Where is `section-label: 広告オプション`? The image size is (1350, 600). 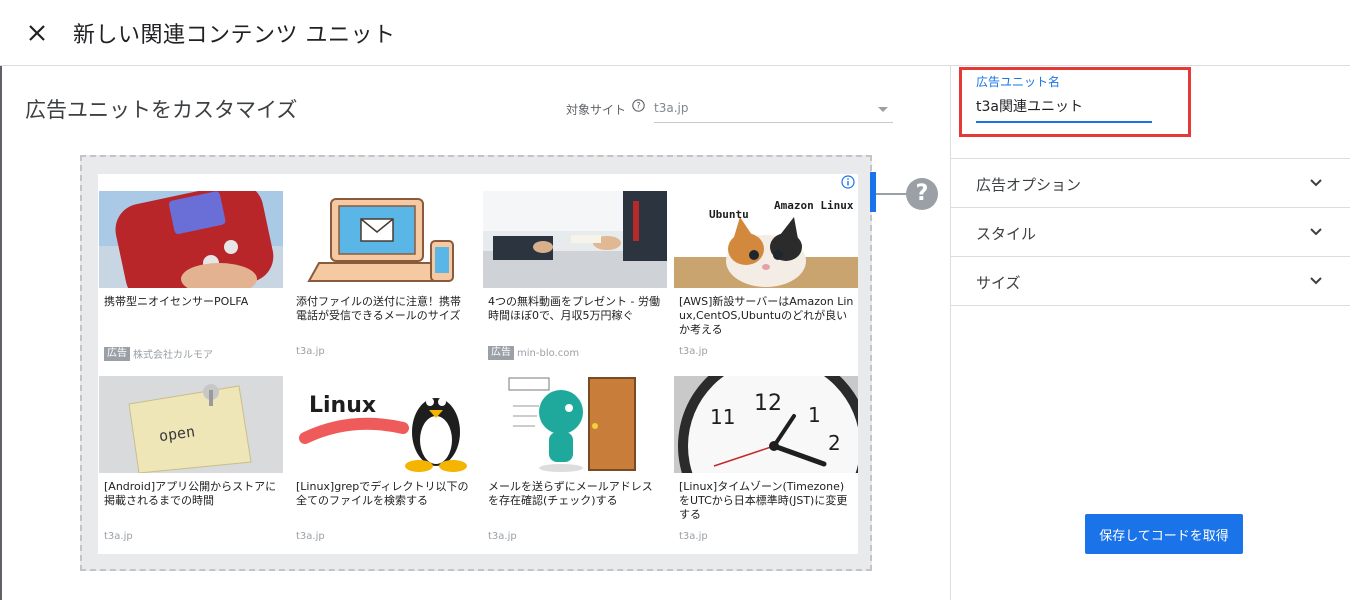
section-label: 広告オプション is located at coordinates (1029, 185).